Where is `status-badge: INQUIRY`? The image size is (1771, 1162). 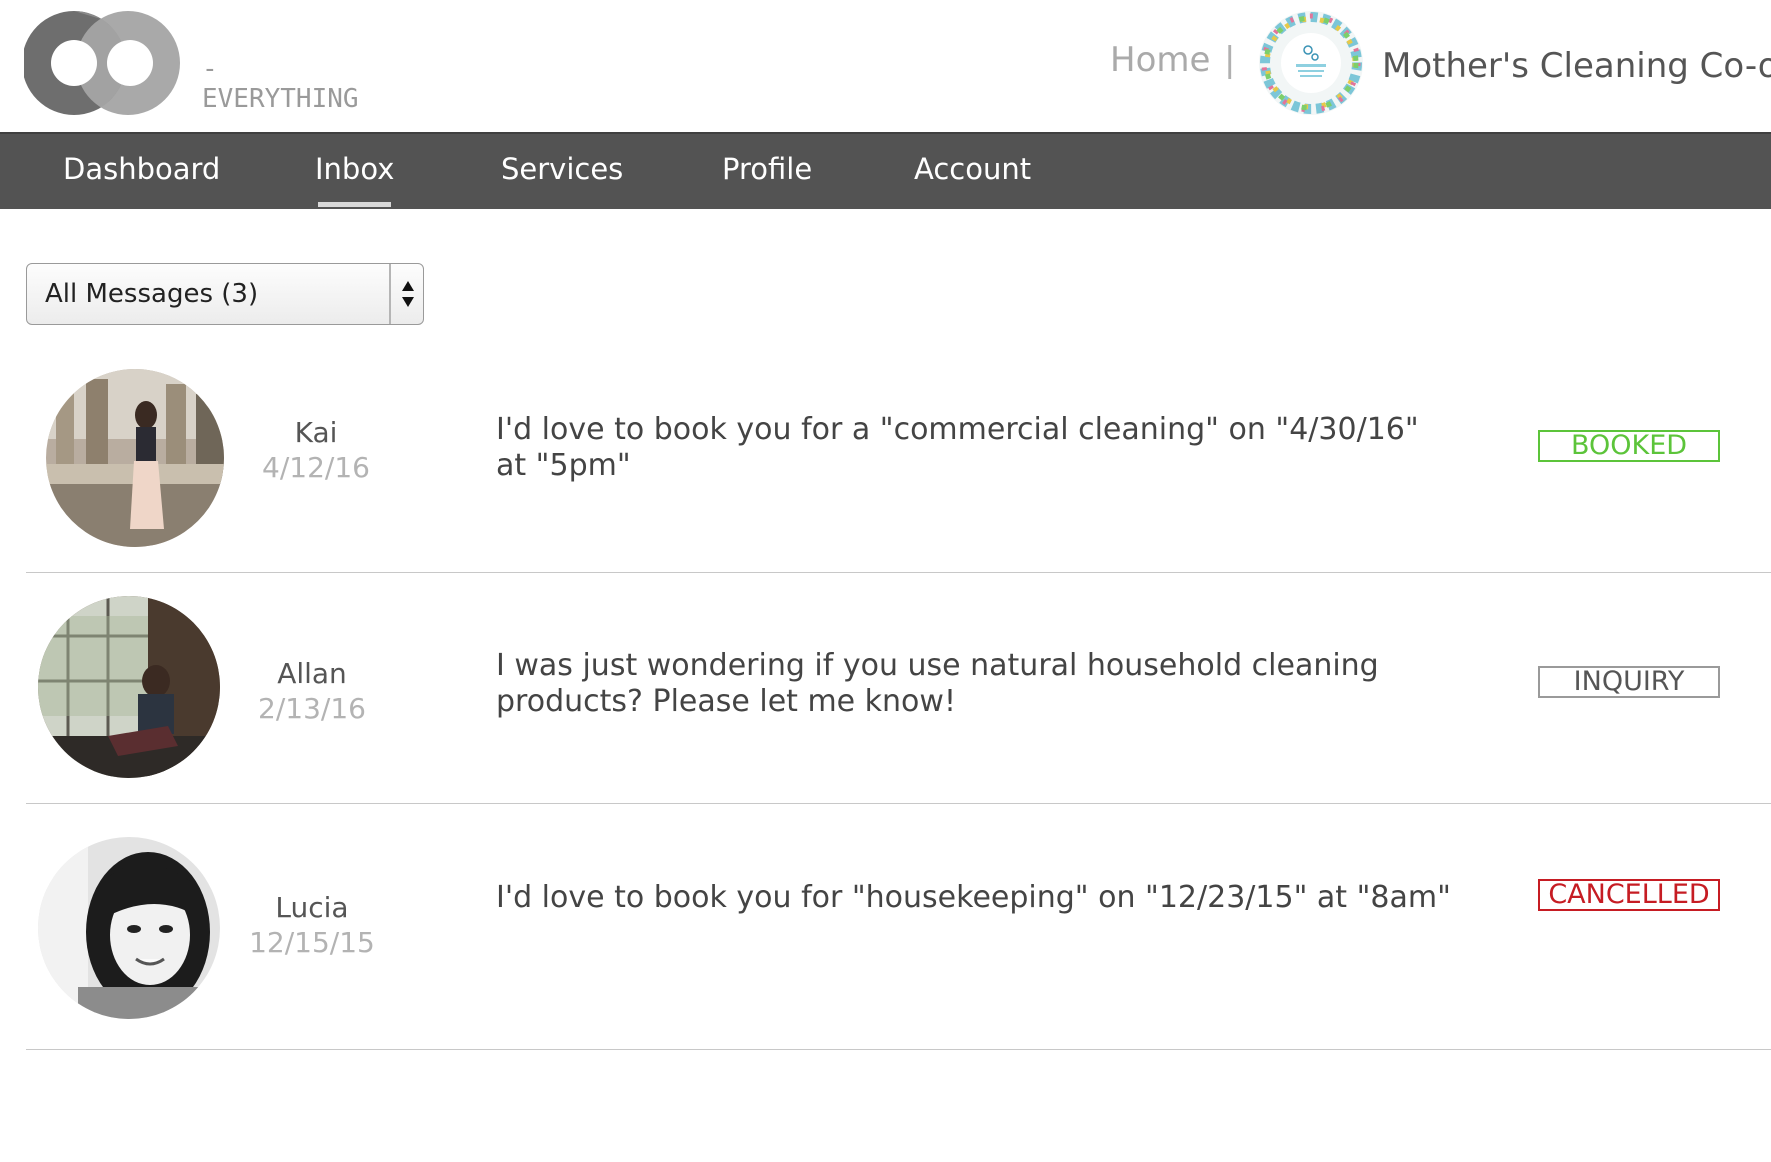
status-badge: INQUIRY is located at coordinates (1629, 682).